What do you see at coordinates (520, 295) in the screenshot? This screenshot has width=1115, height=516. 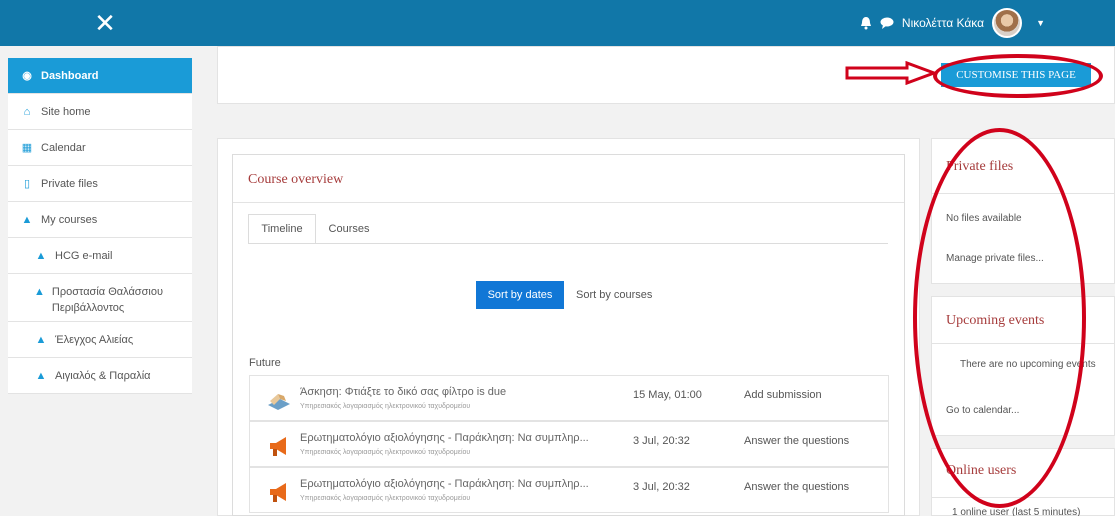 I see `sort-by-dates-button: Sort by dates` at bounding box center [520, 295].